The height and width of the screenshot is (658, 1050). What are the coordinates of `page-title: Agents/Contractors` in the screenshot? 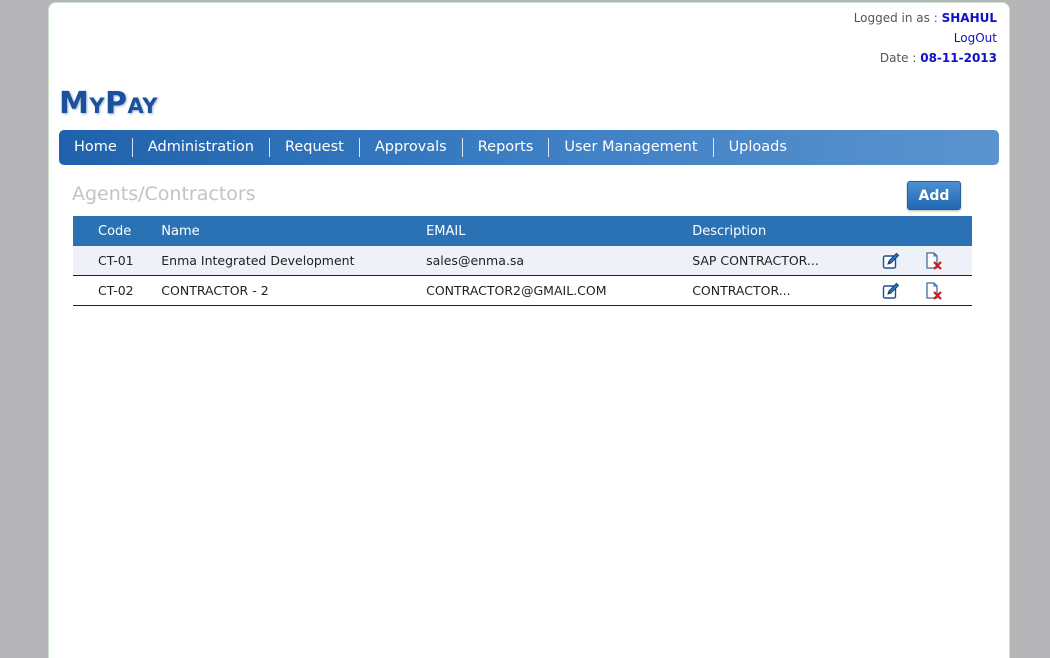 It's located at (164, 194).